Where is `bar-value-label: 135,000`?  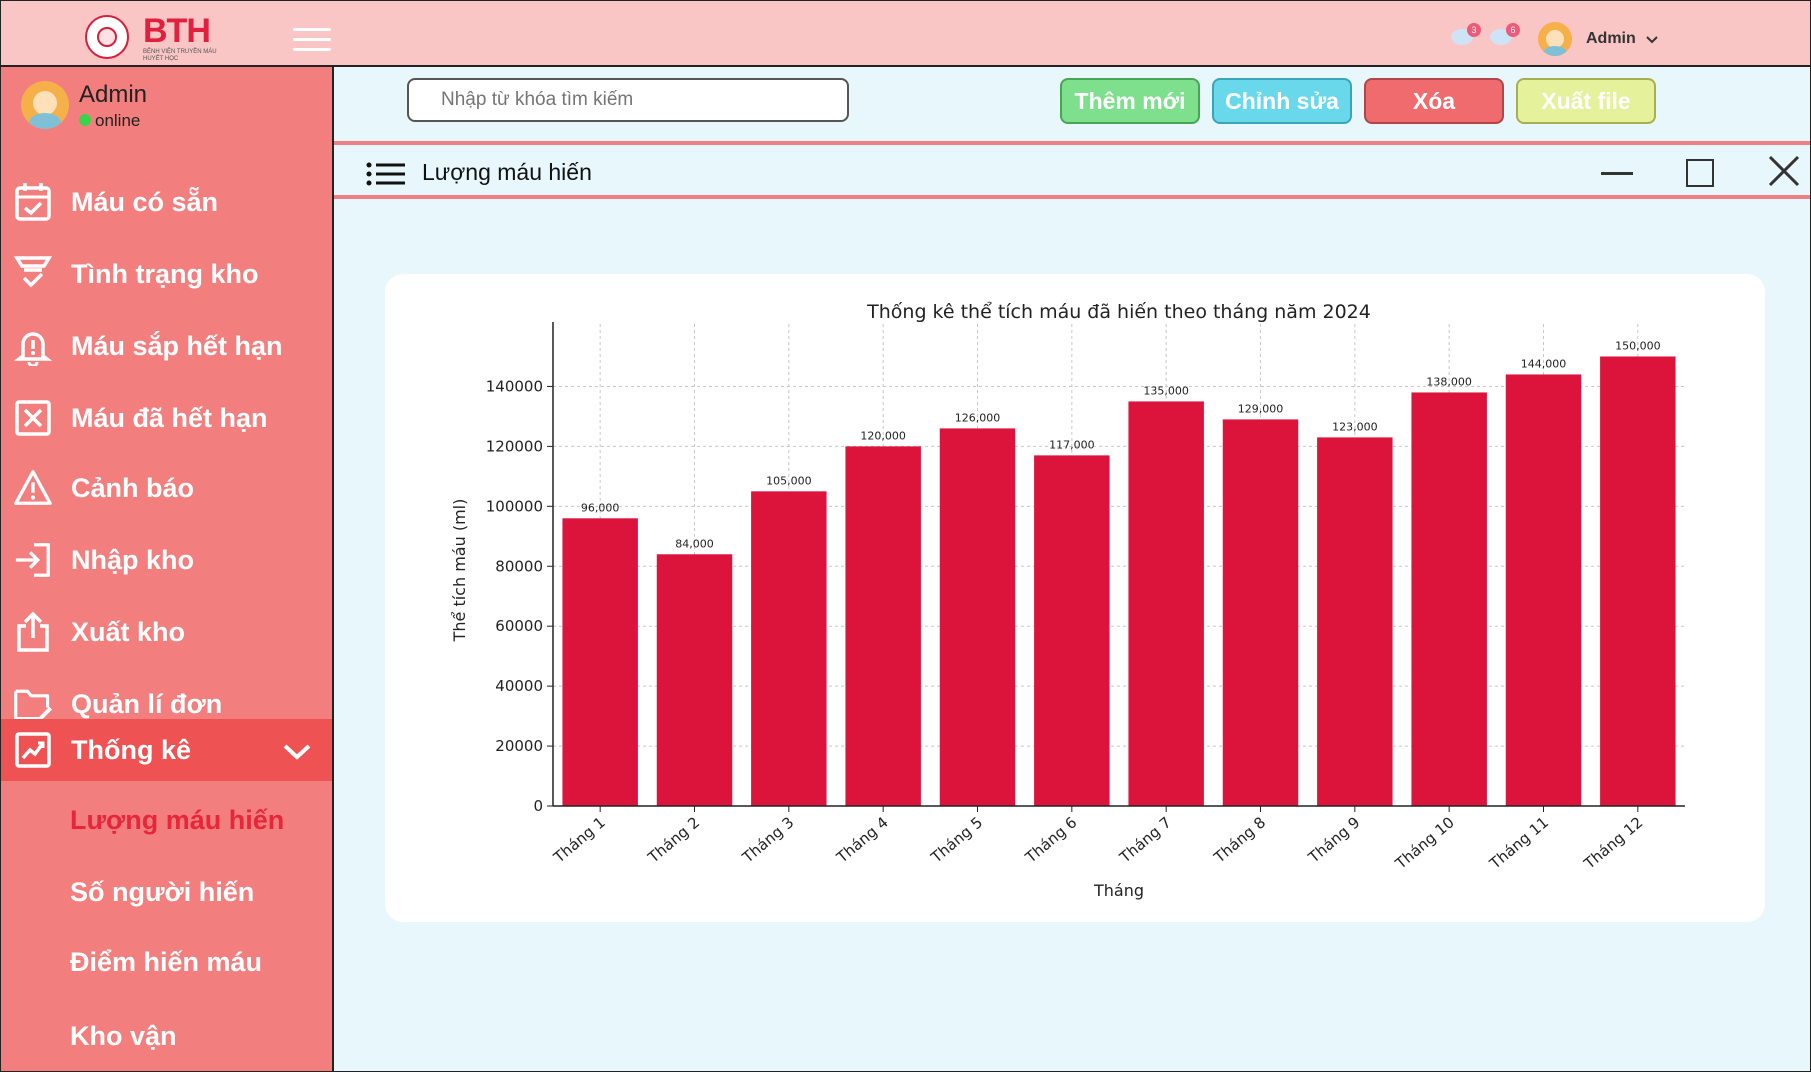
bar-value-label: 135,000 is located at coordinates (1166, 390).